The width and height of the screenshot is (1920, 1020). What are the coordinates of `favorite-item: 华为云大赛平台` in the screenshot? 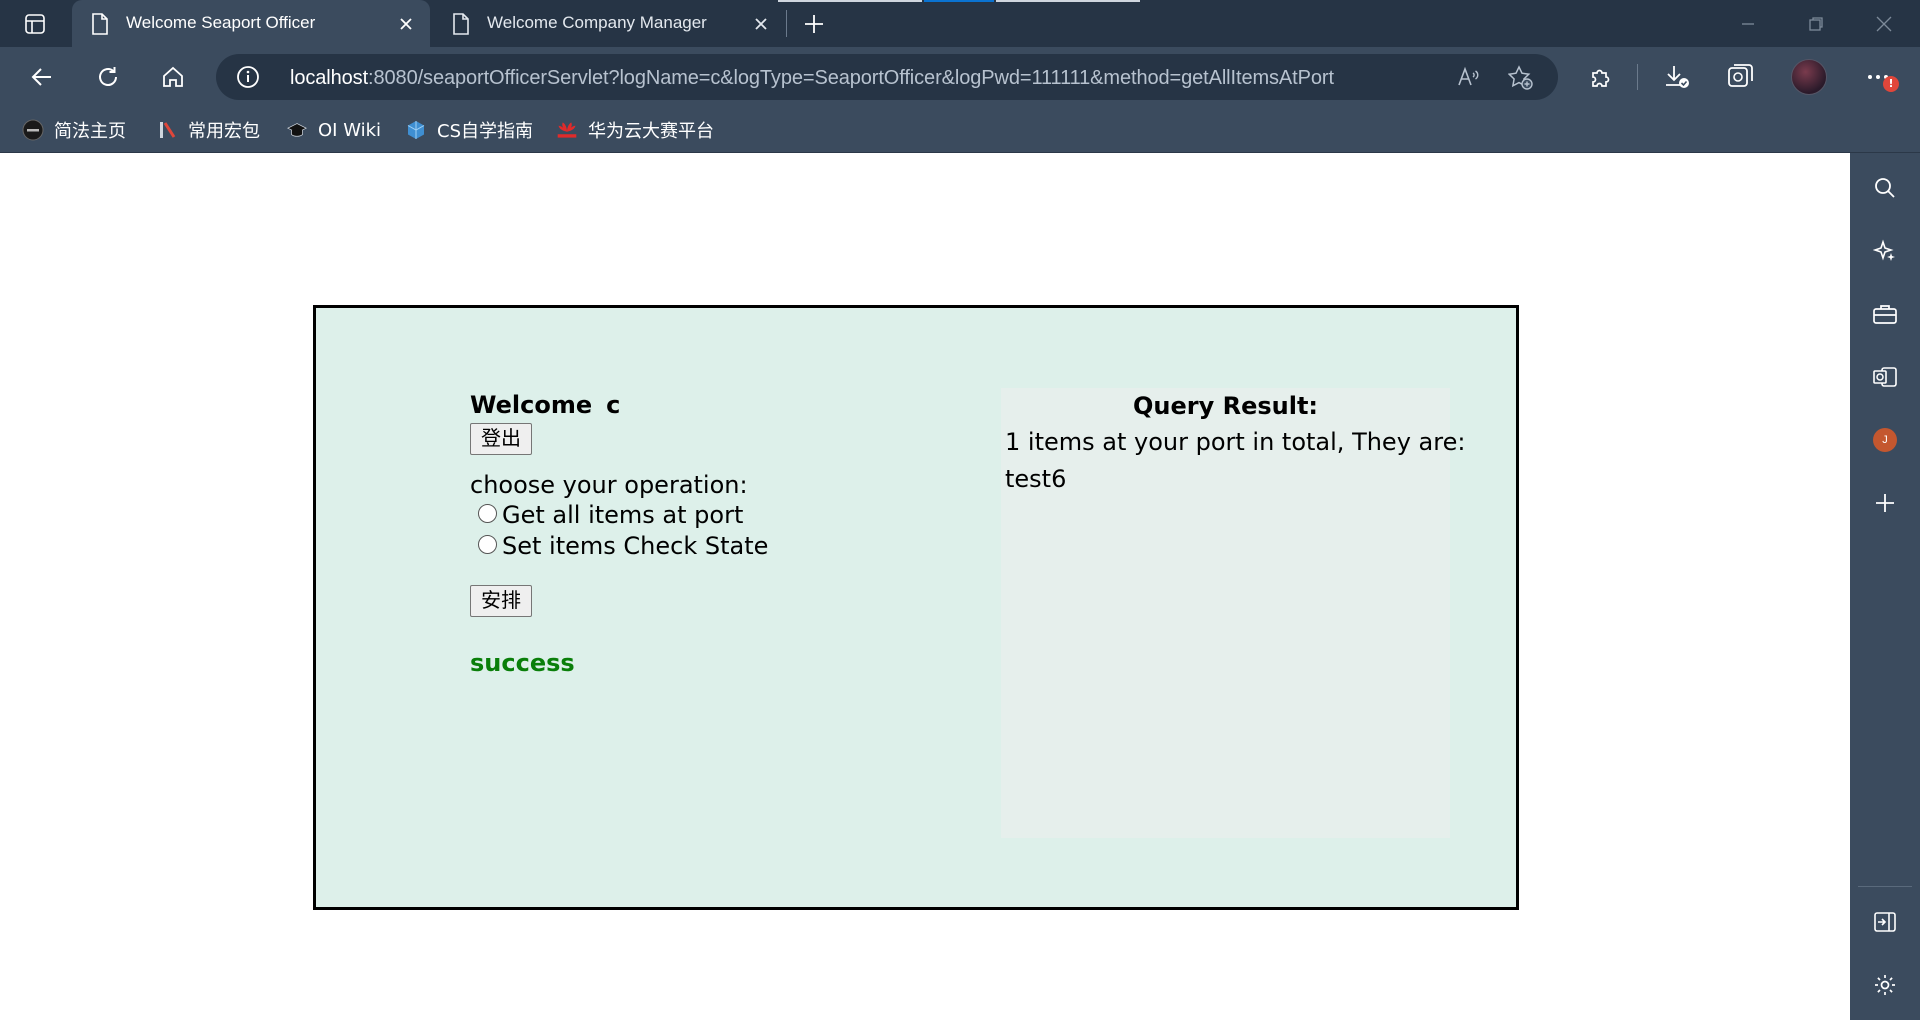 It's located at (635, 130).